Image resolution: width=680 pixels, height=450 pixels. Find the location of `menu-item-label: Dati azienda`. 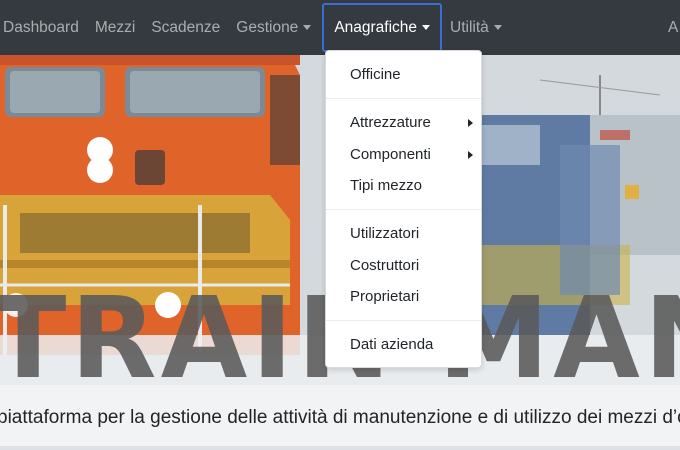

menu-item-label: Dati azienda is located at coordinates (392, 344).